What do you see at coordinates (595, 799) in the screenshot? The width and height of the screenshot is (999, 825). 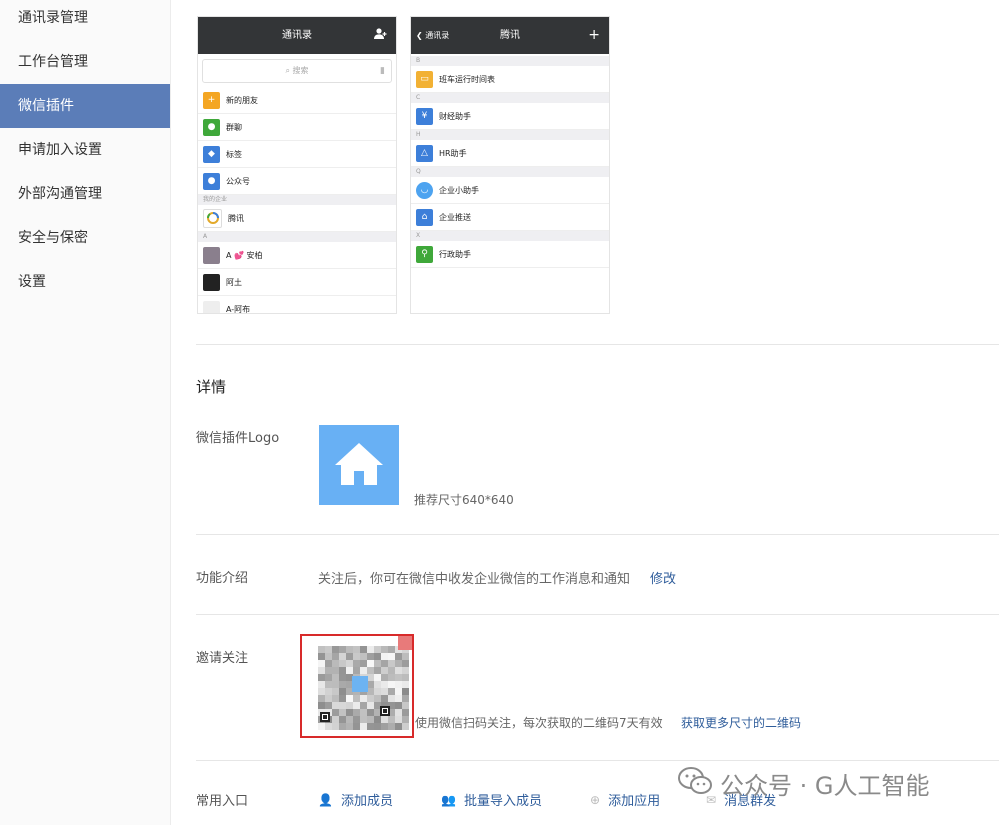 I see `plus-circle-icon: ⊕` at bounding box center [595, 799].